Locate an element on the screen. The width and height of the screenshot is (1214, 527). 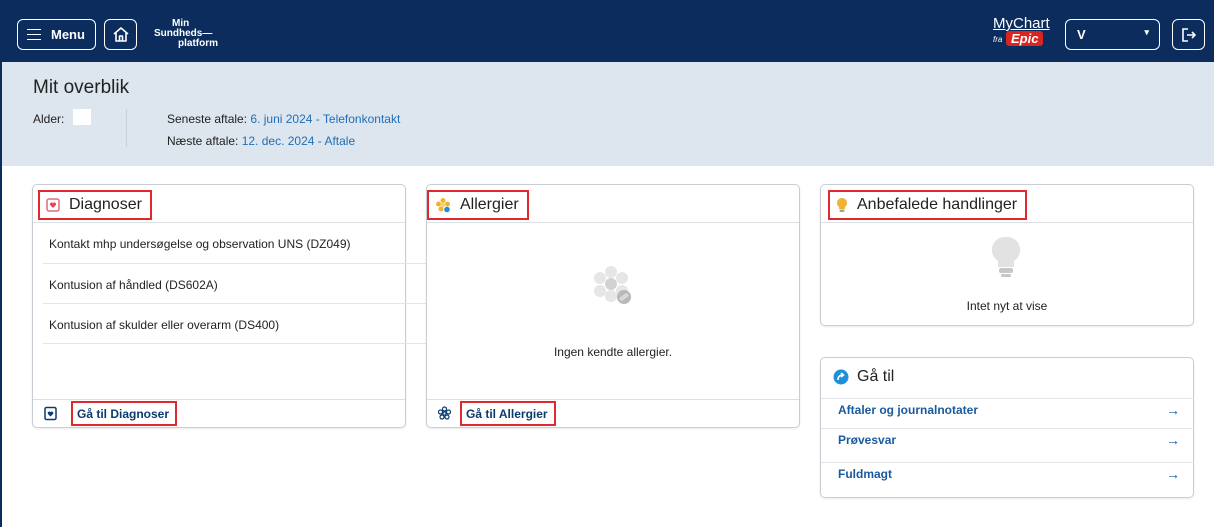
page-title: Mit overblik is located at coordinates (81, 87).